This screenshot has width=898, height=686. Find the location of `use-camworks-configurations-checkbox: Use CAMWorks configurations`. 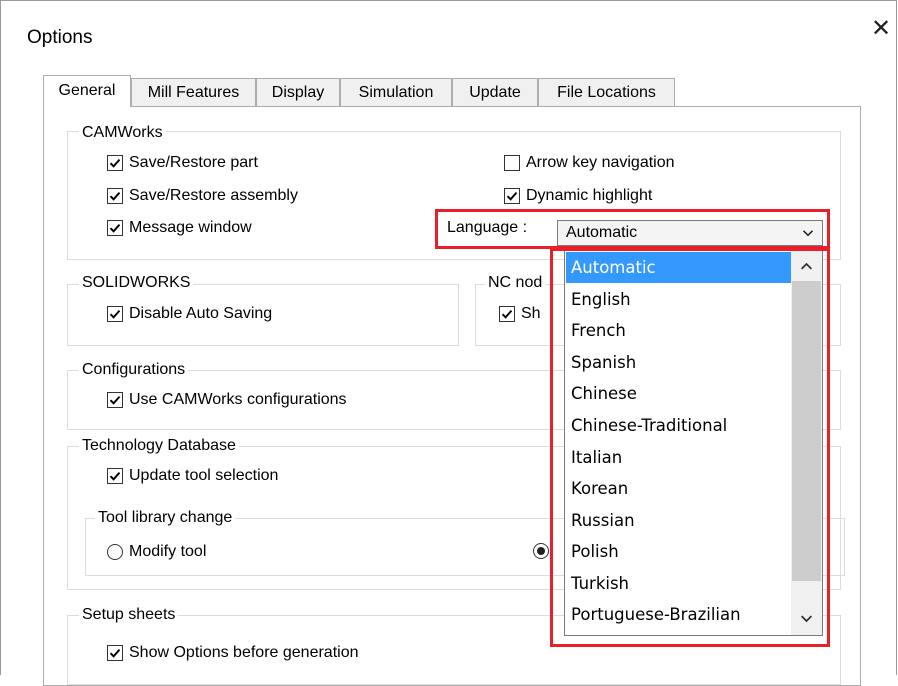

use-camworks-configurations-checkbox: Use CAMWorks configurations is located at coordinates (227, 400).